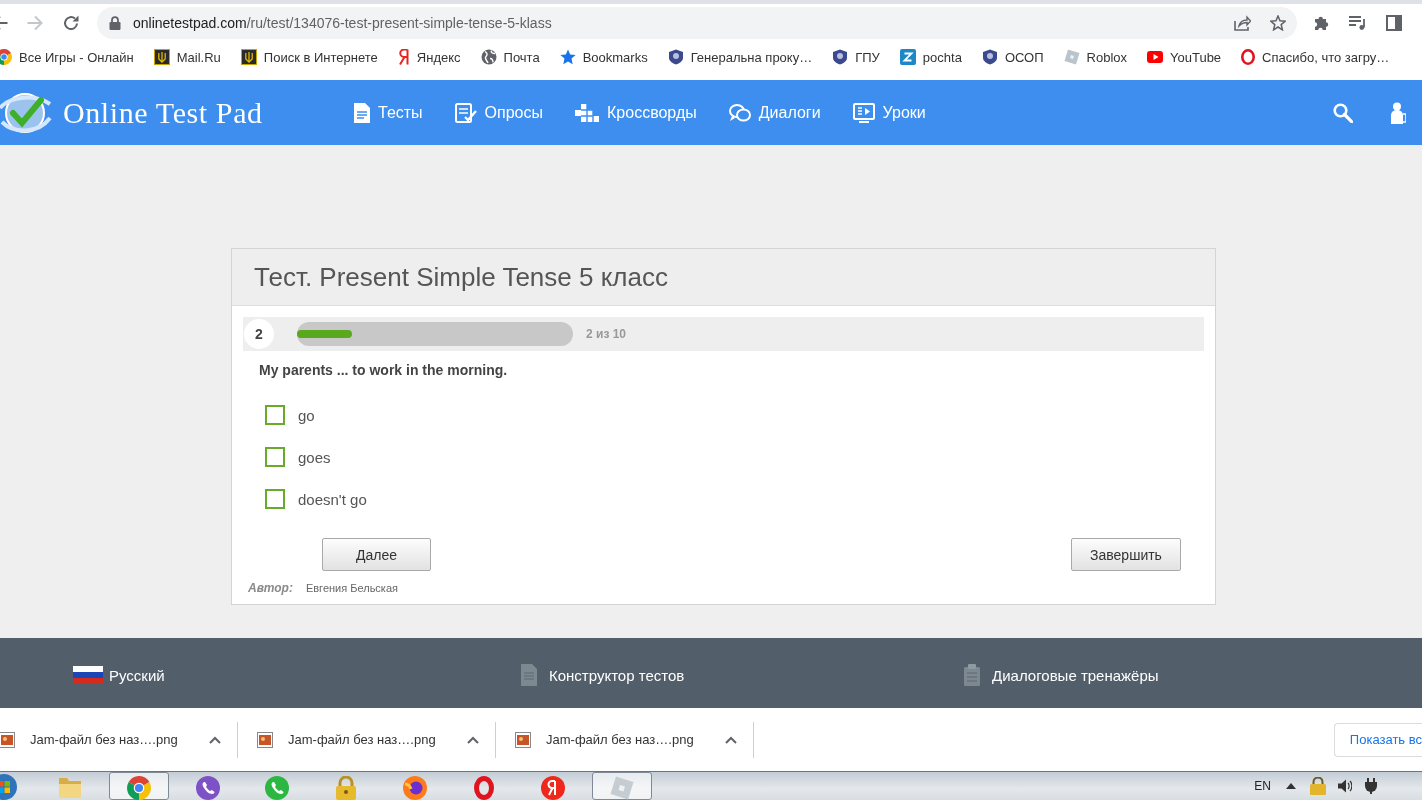  What do you see at coordinates (1278, 23) in the screenshot?
I see `star-outline-icon` at bounding box center [1278, 23].